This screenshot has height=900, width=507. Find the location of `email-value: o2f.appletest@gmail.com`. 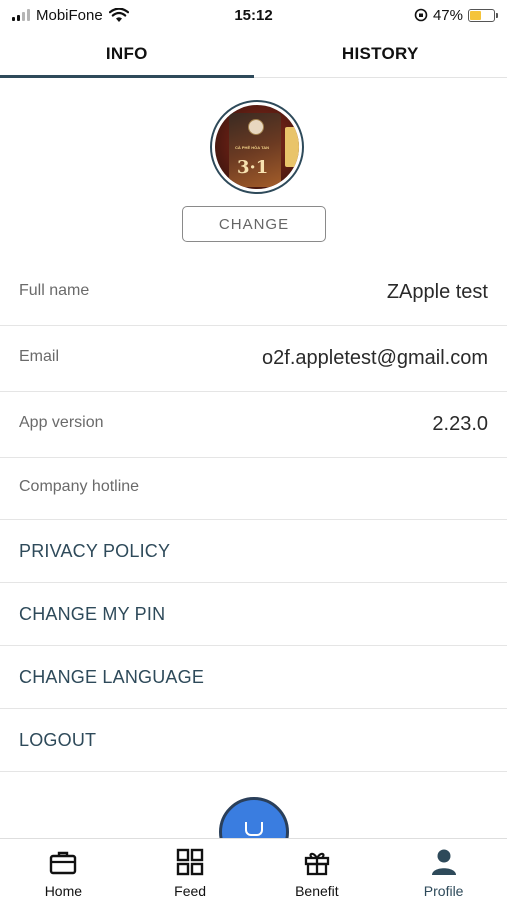

email-value: o2f.appletest@gmail.com is located at coordinates (375, 358).